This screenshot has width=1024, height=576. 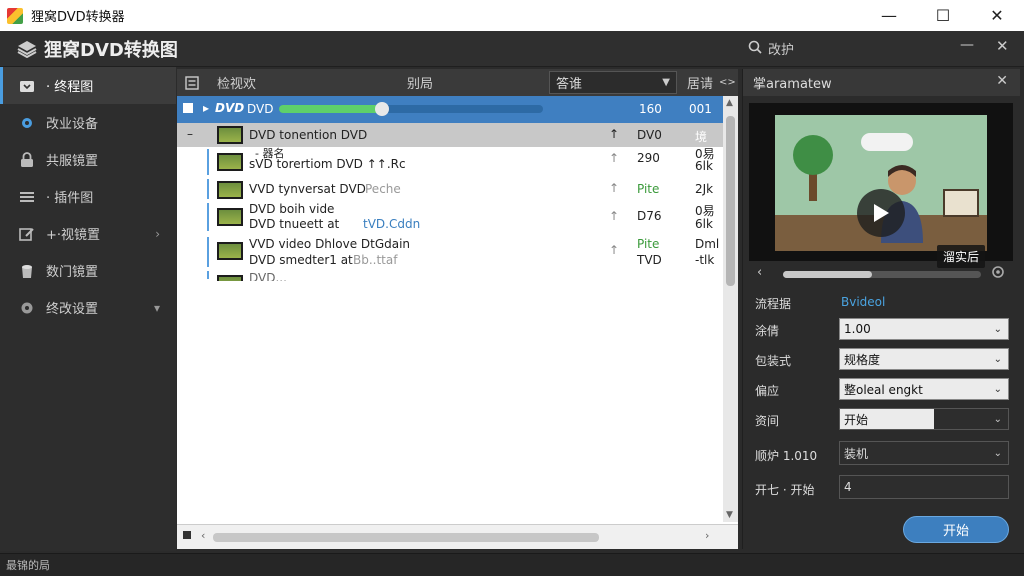 I want to click on window-controls: — ☐ ✕, so click(x=943, y=15).